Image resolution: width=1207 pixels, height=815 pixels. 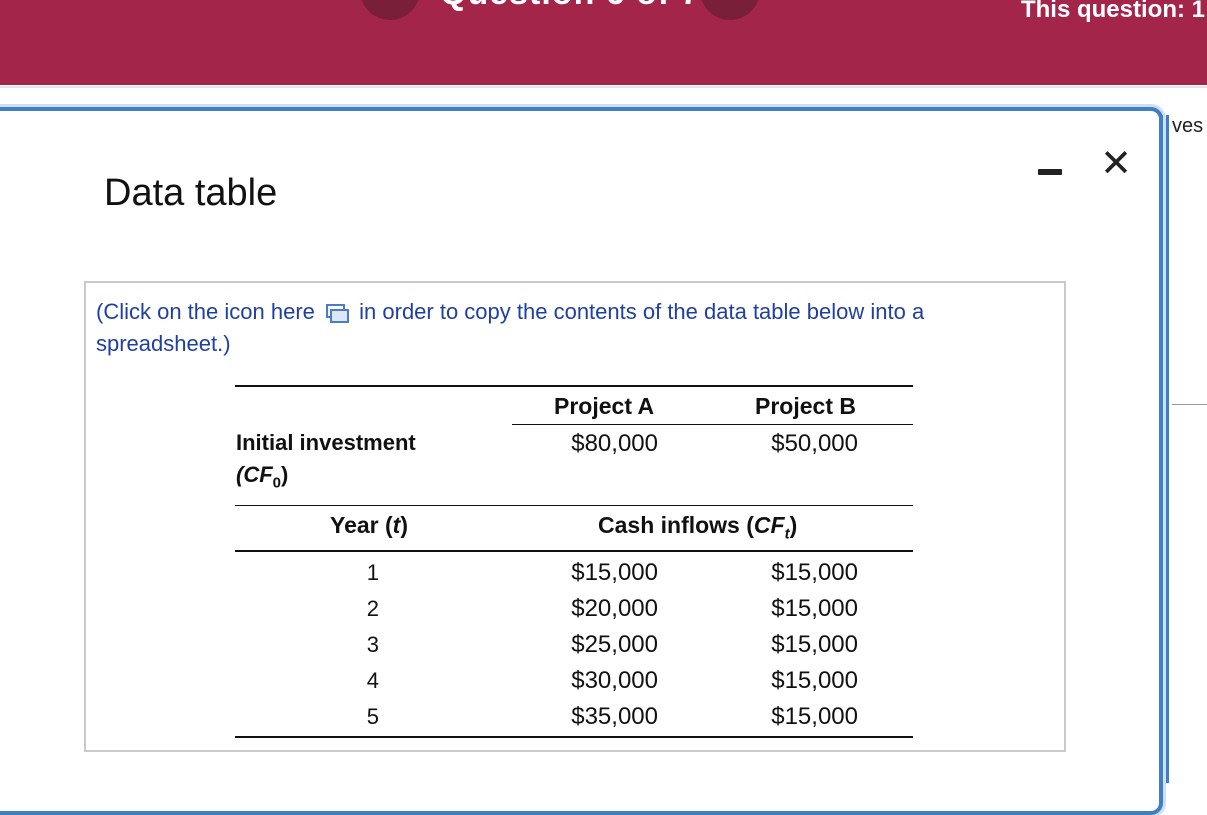 I want to click on year-cell: 4, so click(x=372, y=680).